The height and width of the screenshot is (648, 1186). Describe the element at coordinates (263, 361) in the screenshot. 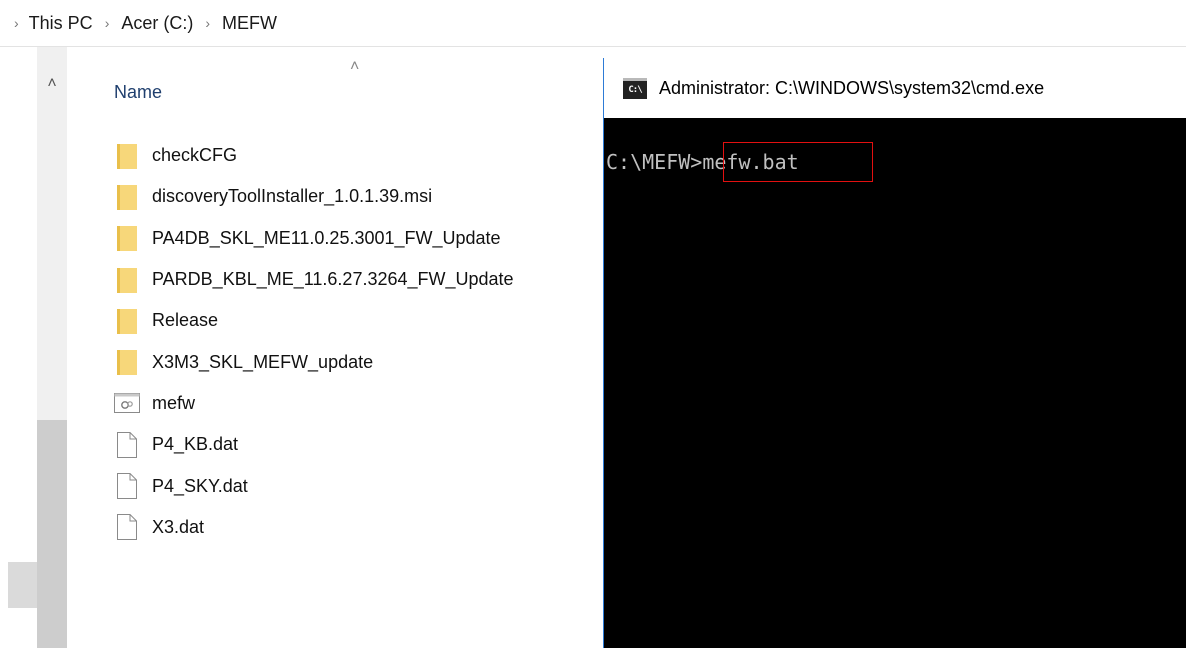

I see `file-name: X3M3_SKL_MEFW_update` at that location.